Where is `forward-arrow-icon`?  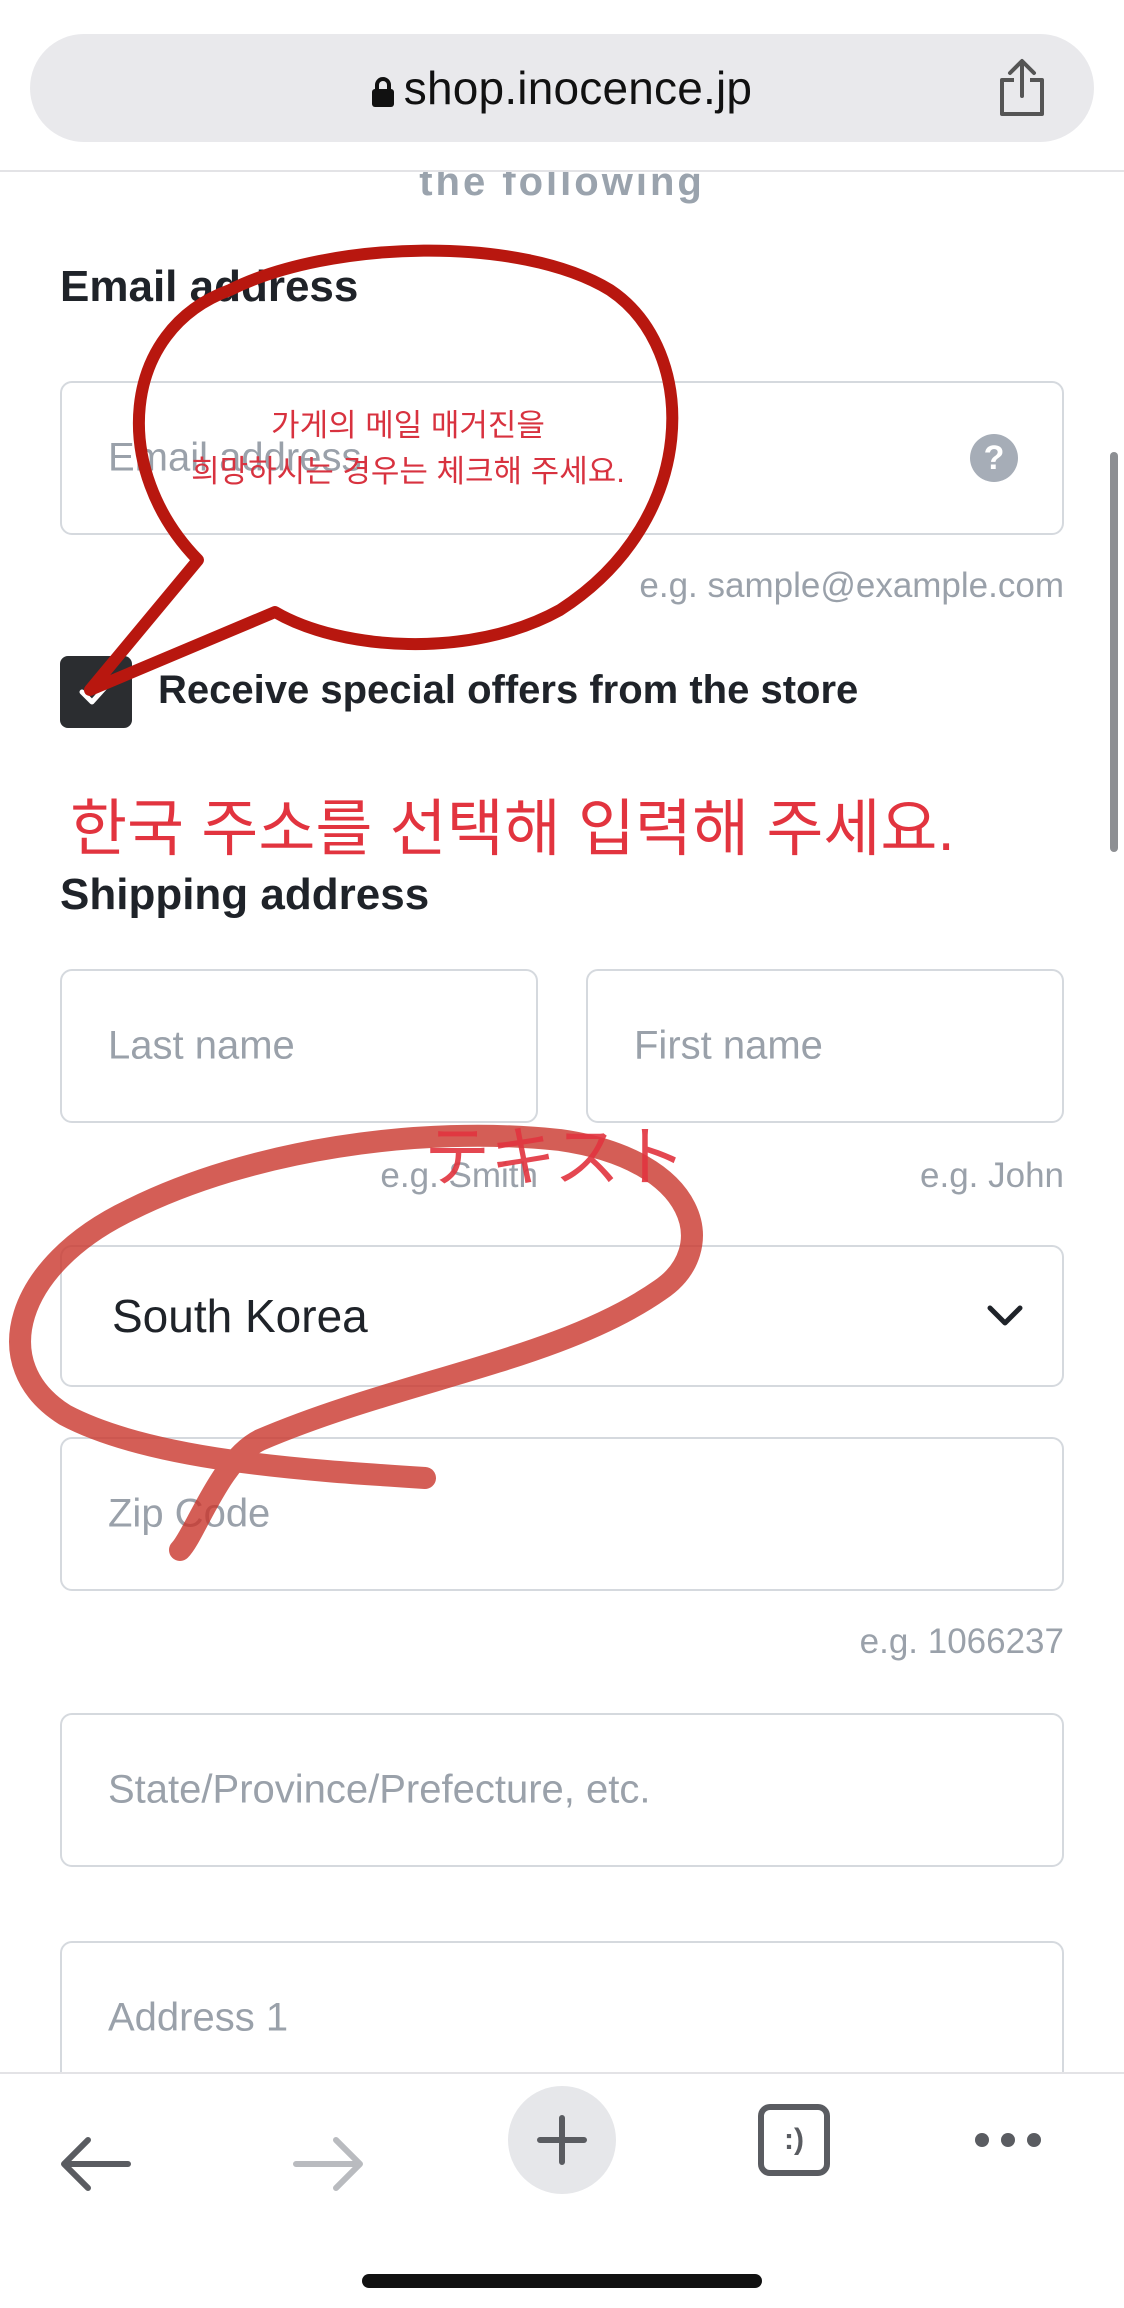
forward-arrow-icon is located at coordinates (329, 2164).